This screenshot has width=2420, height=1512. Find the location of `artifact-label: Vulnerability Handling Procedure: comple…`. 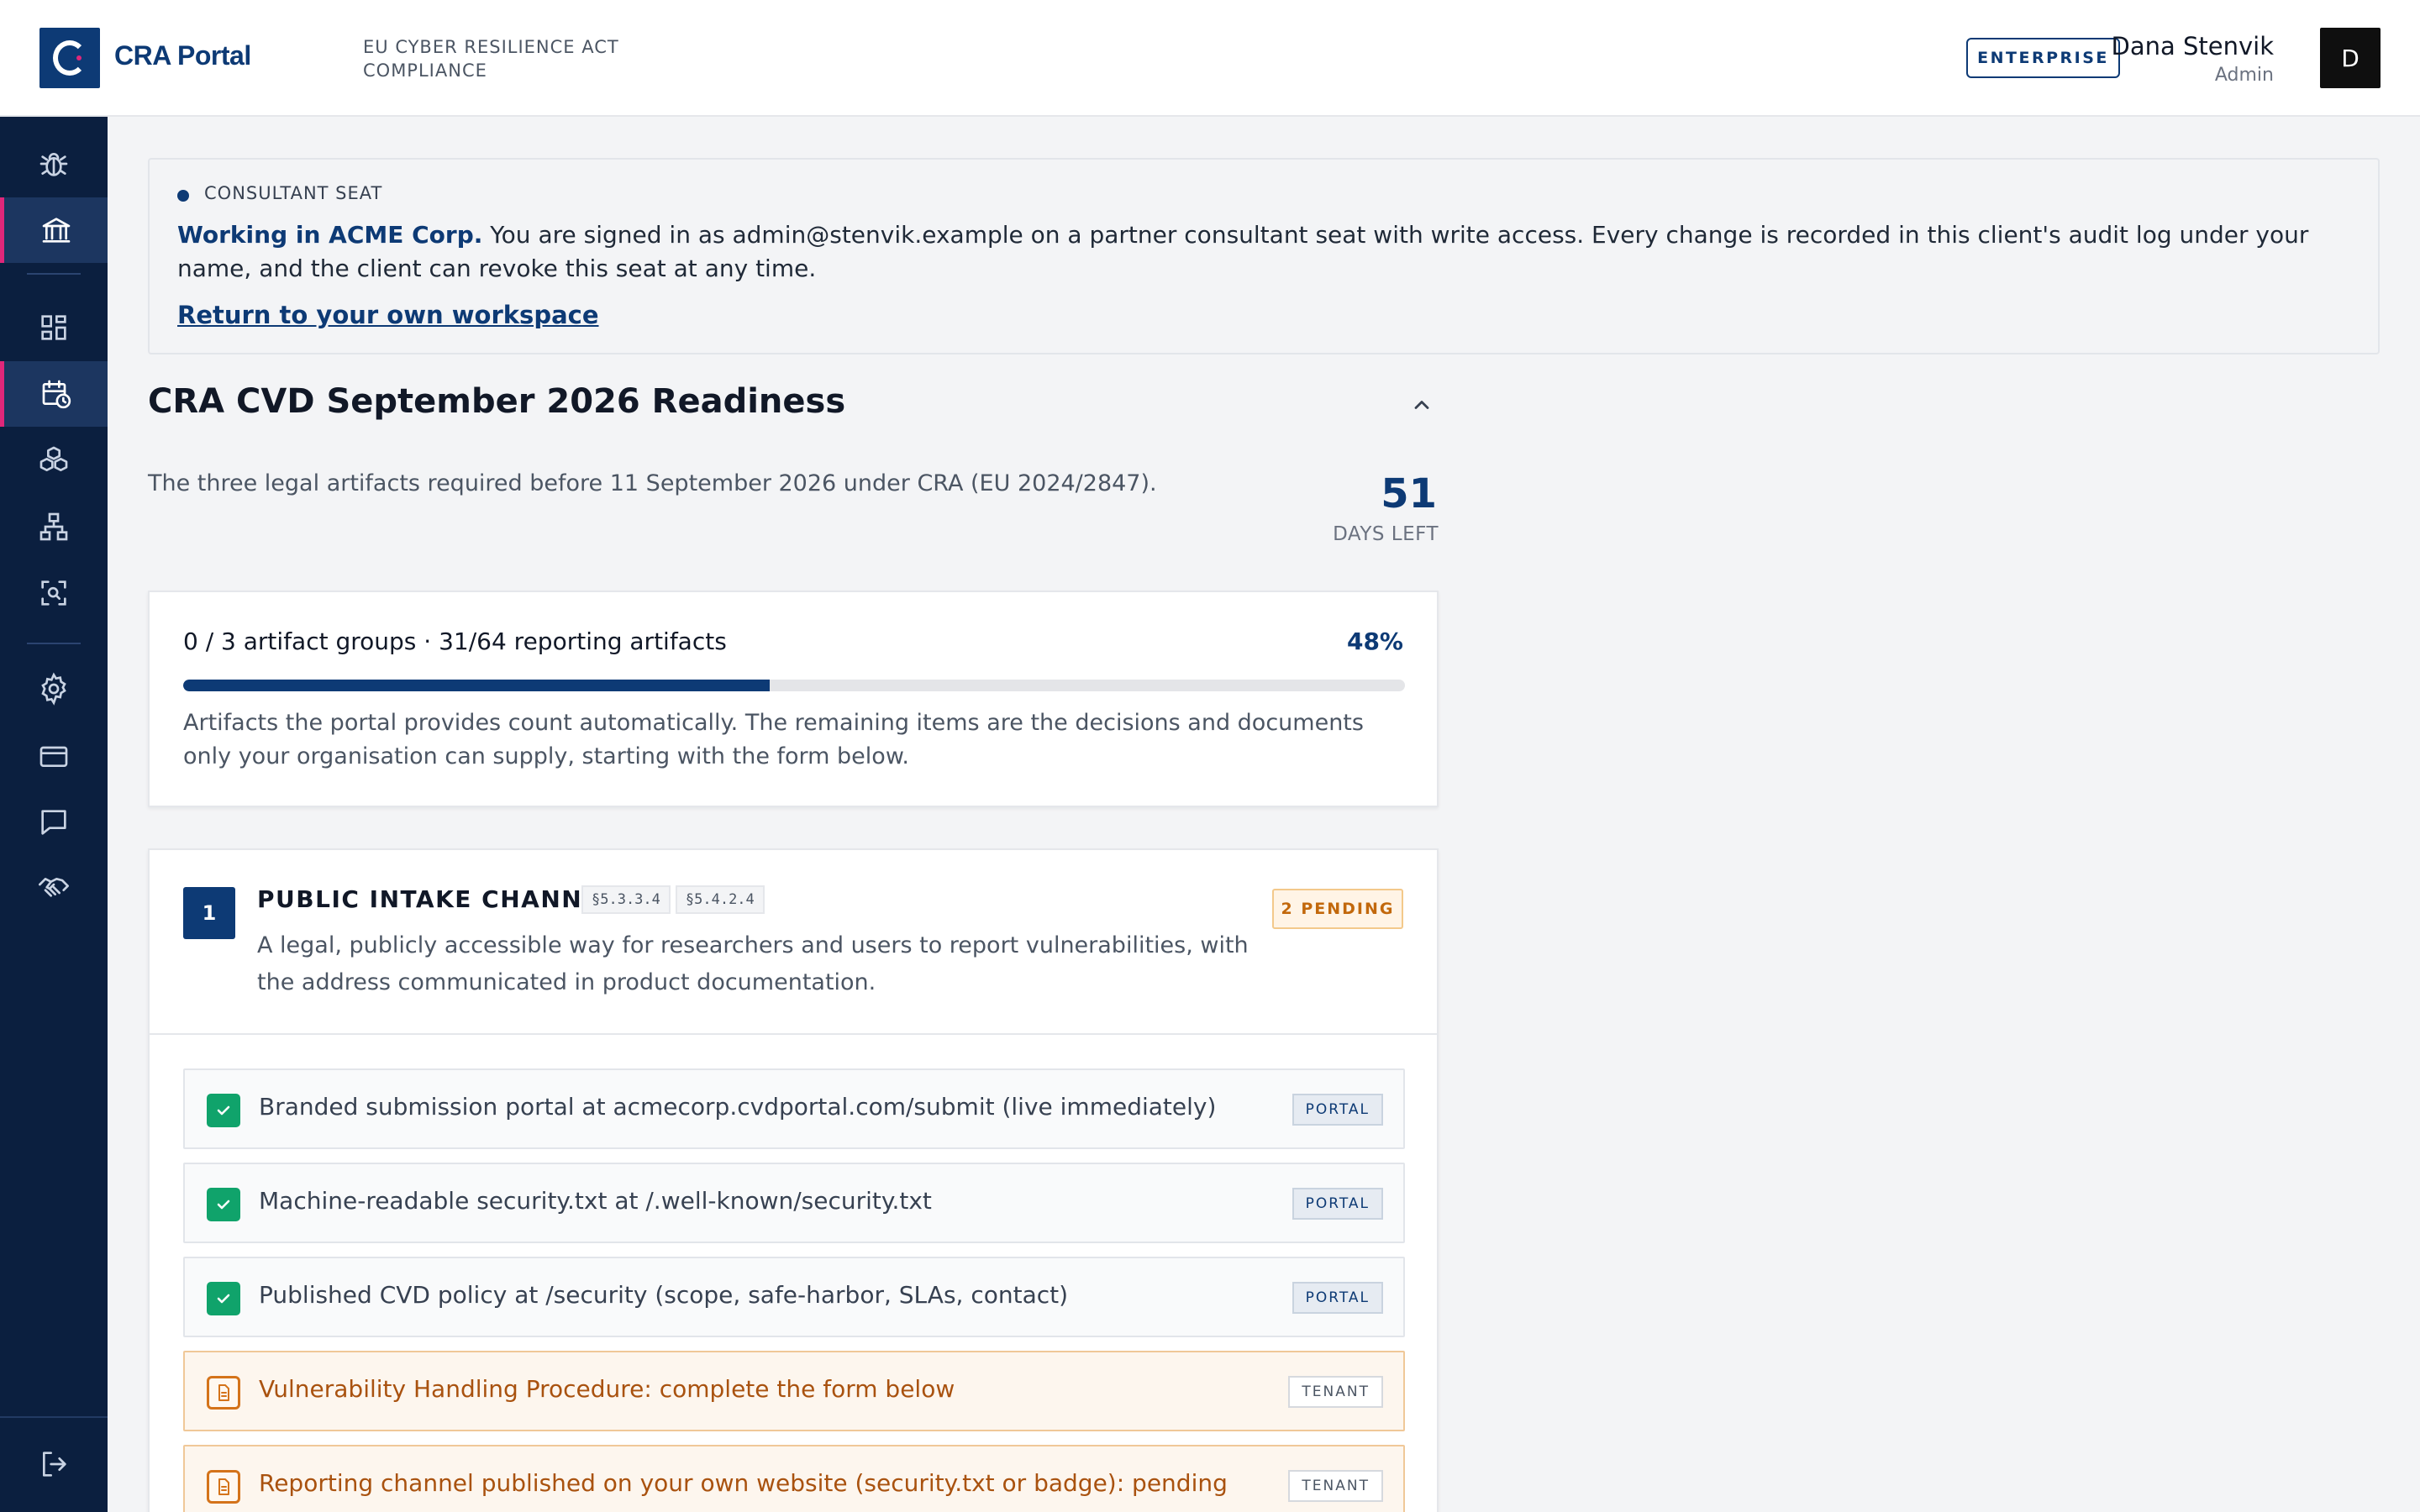

artifact-label: Vulnerability Handling Procedure: comple… is located at coordinates (607, 1389).